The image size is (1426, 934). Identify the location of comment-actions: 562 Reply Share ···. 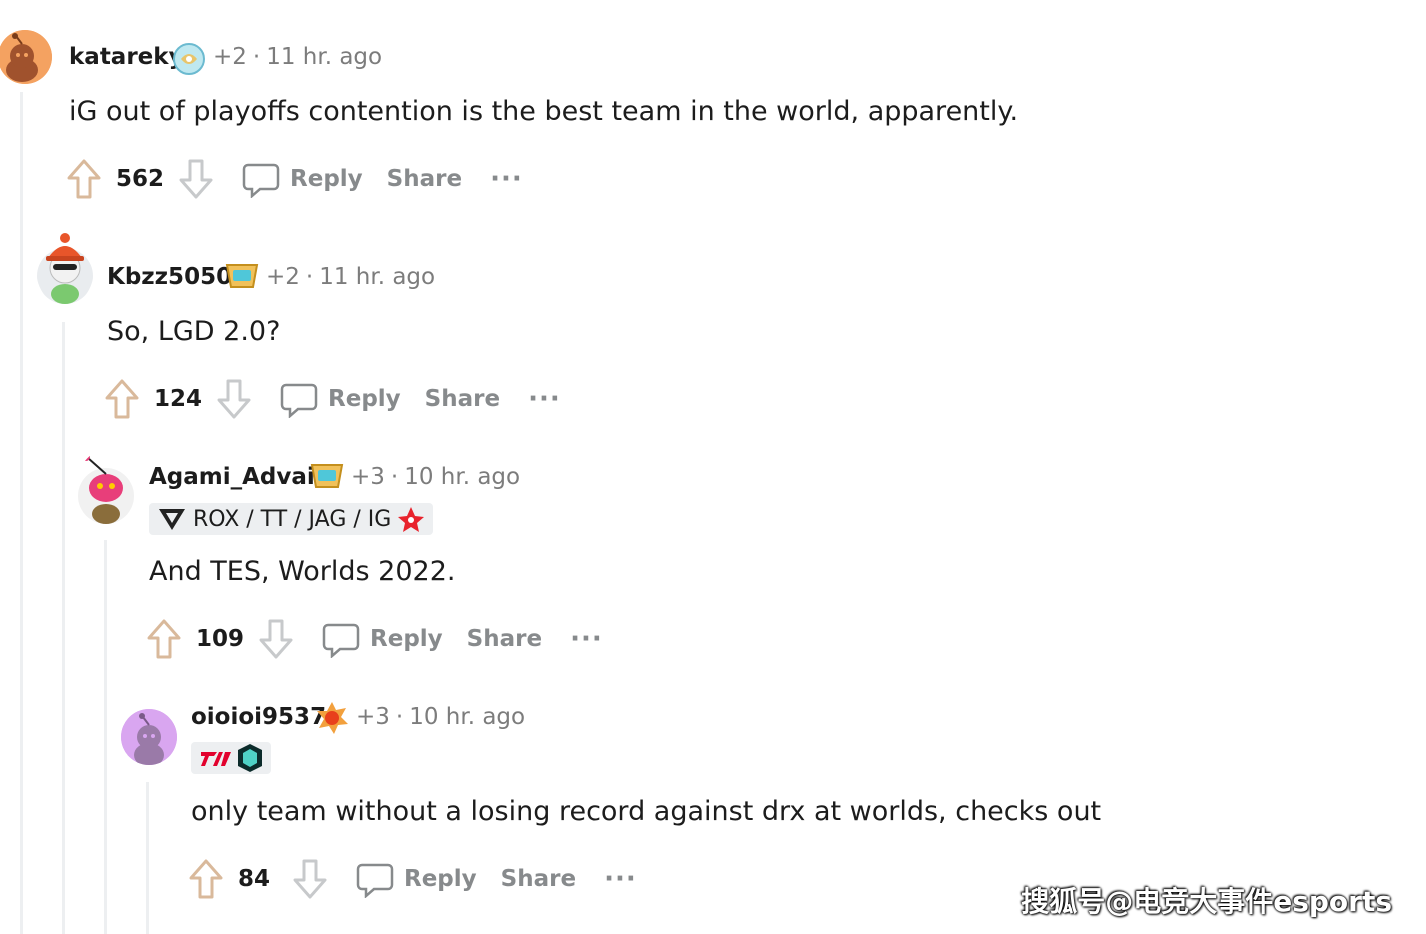
(293, 179).